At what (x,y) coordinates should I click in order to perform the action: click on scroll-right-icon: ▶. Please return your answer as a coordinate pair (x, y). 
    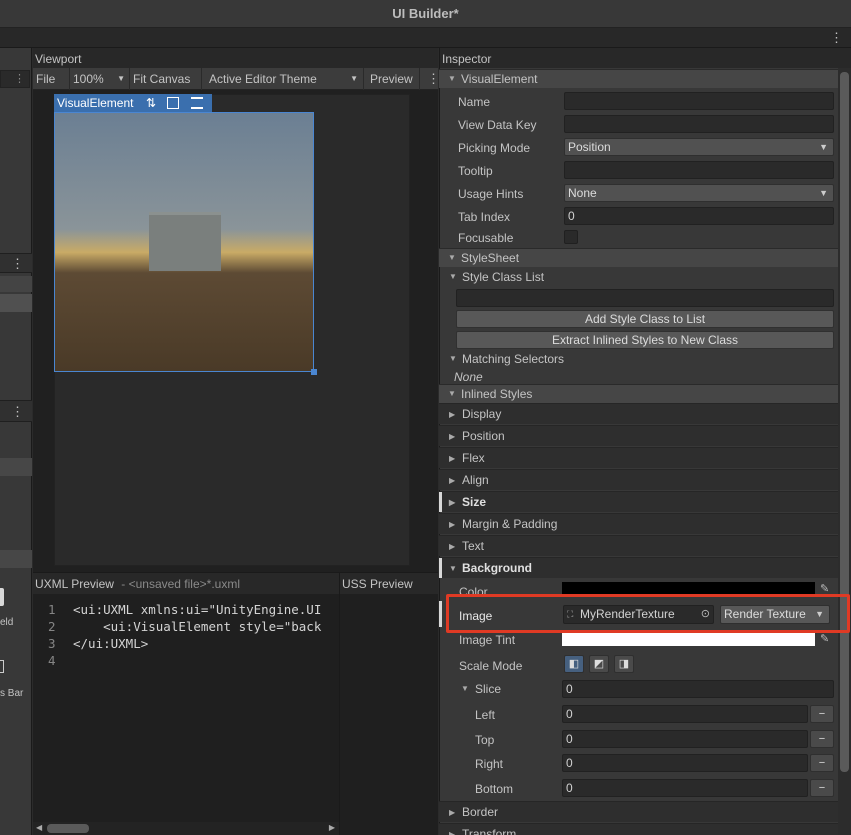
    Looking at the image, I should click on (332, 827).